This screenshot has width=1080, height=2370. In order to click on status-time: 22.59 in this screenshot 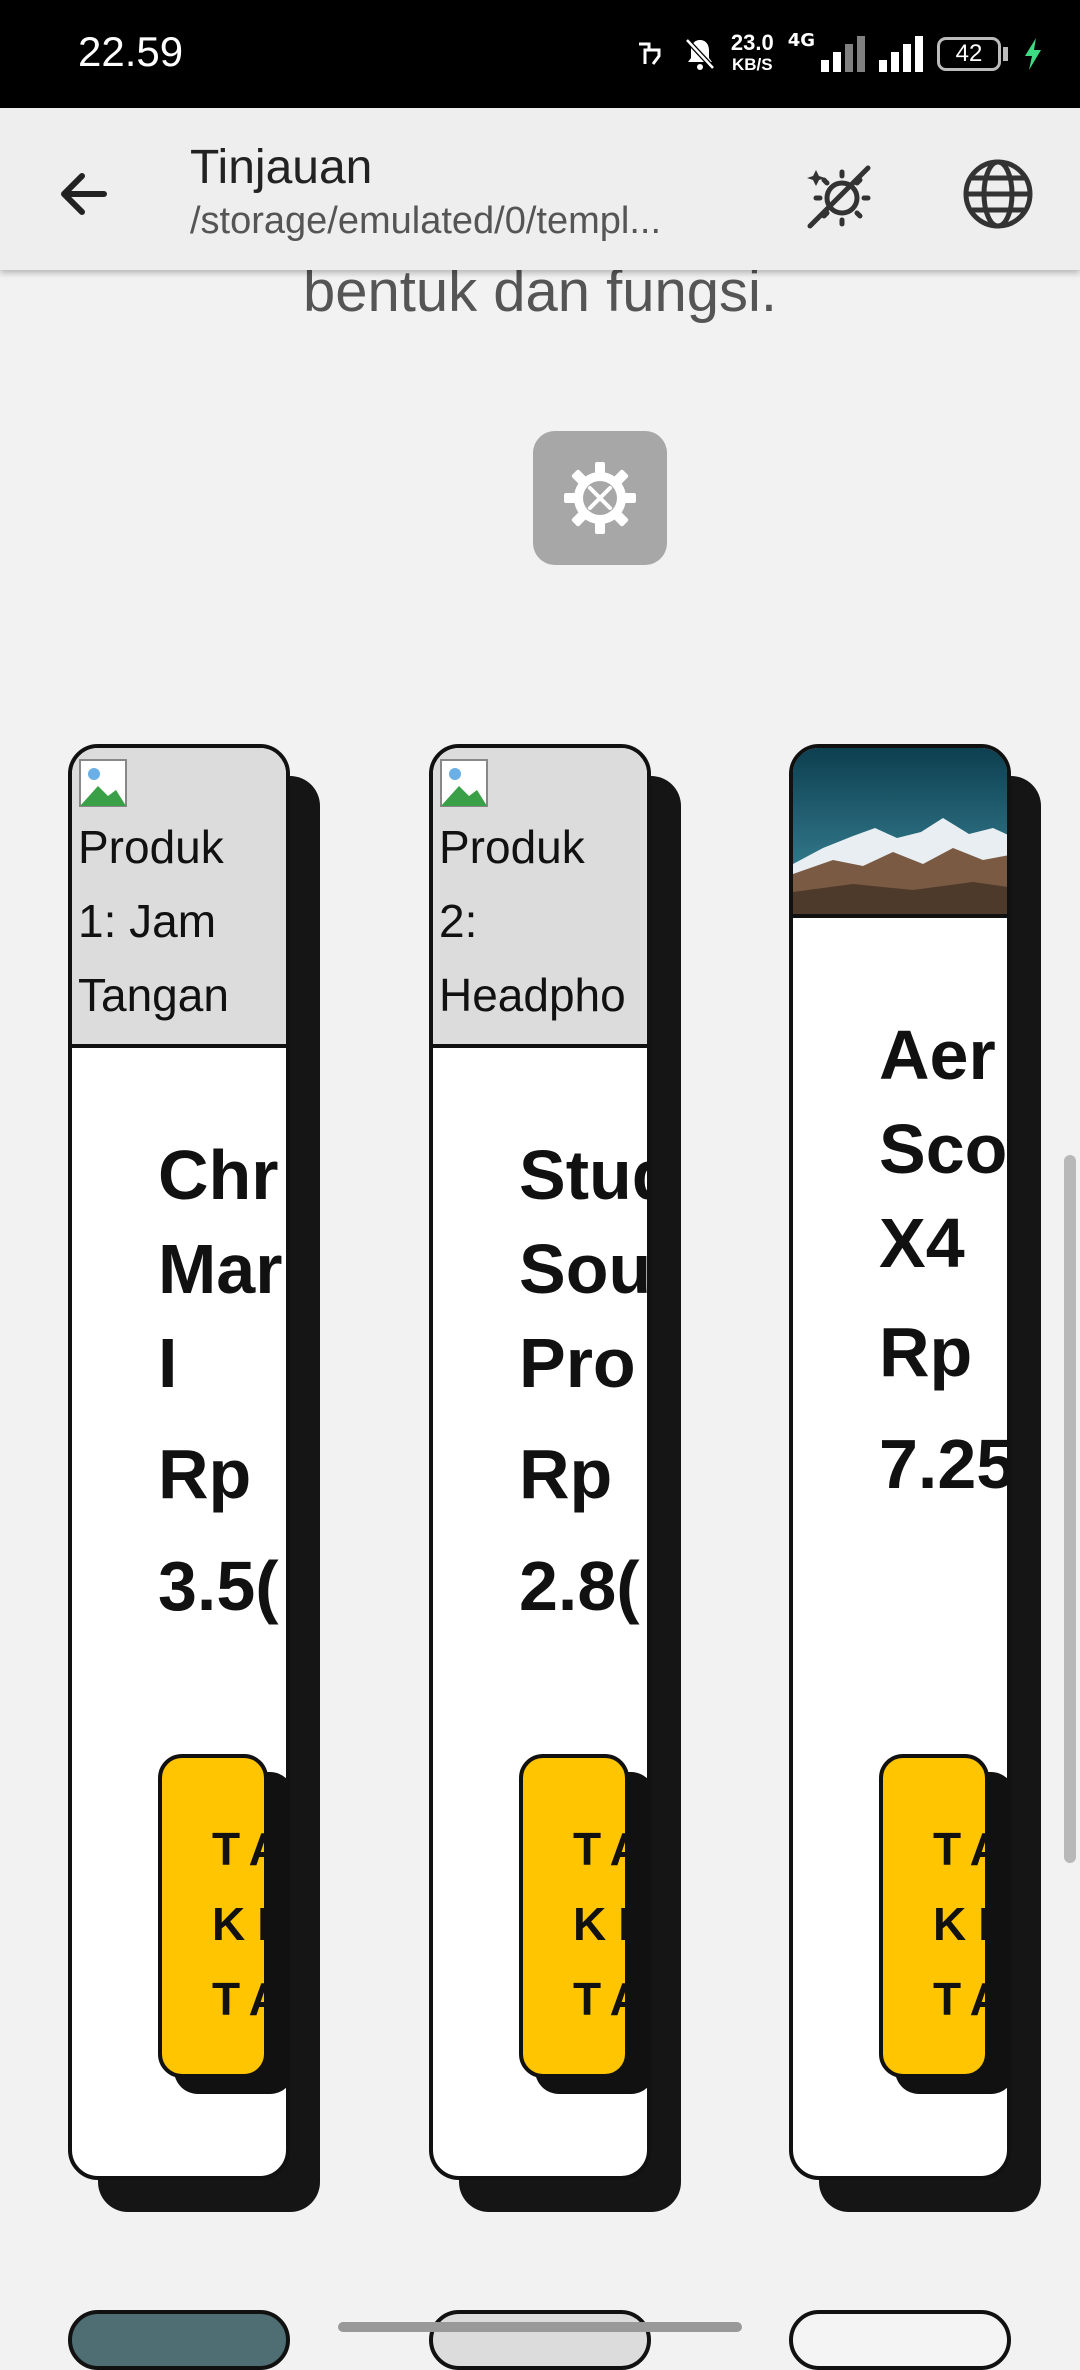, I will do `click(131, 51)`.